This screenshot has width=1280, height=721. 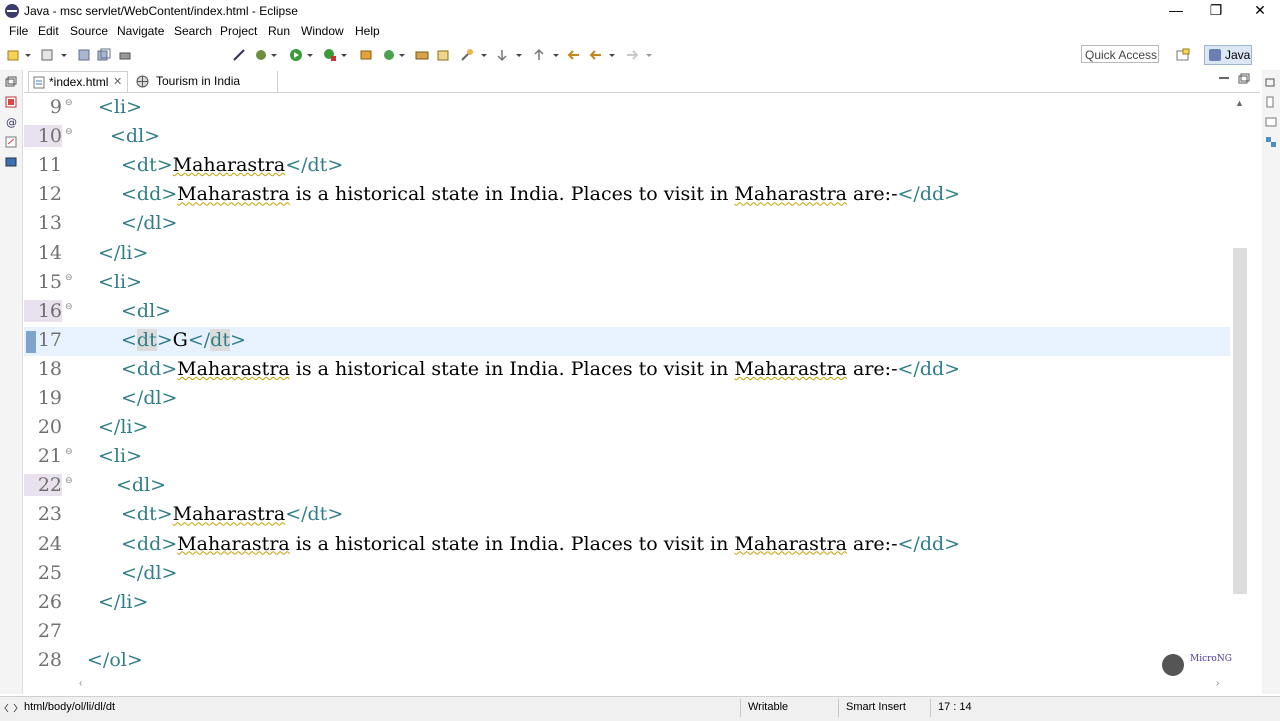 I want to click on external-tools-dropdown-icon, so click(x=344, y=55).